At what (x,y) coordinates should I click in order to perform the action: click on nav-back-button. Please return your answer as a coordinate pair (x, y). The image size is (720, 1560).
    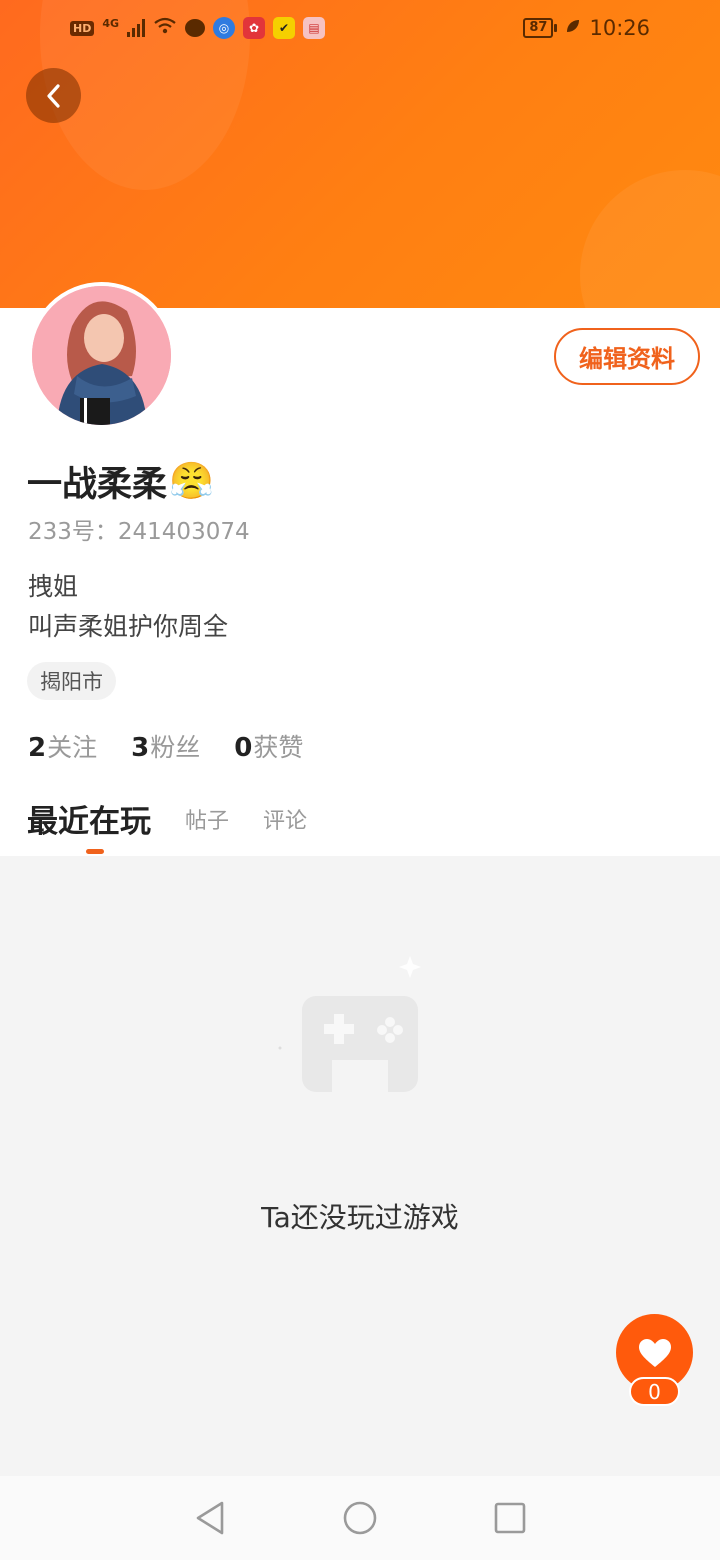
    Looking at the image, I should click on (210, 1518).